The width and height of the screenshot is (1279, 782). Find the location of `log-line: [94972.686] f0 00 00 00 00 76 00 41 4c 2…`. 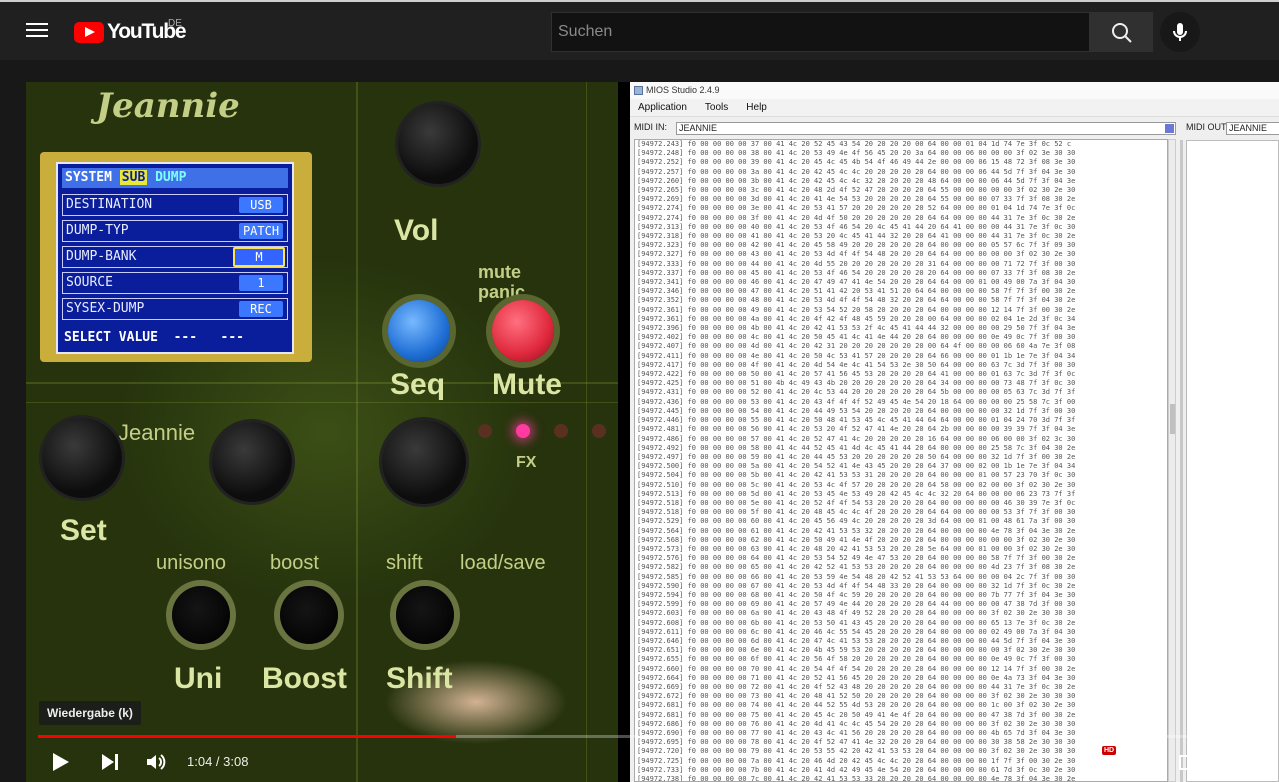

log-line: [94972.686] f0 00 00 00 00 76 00 41 4c 2… is located at coordinates (856, 723).